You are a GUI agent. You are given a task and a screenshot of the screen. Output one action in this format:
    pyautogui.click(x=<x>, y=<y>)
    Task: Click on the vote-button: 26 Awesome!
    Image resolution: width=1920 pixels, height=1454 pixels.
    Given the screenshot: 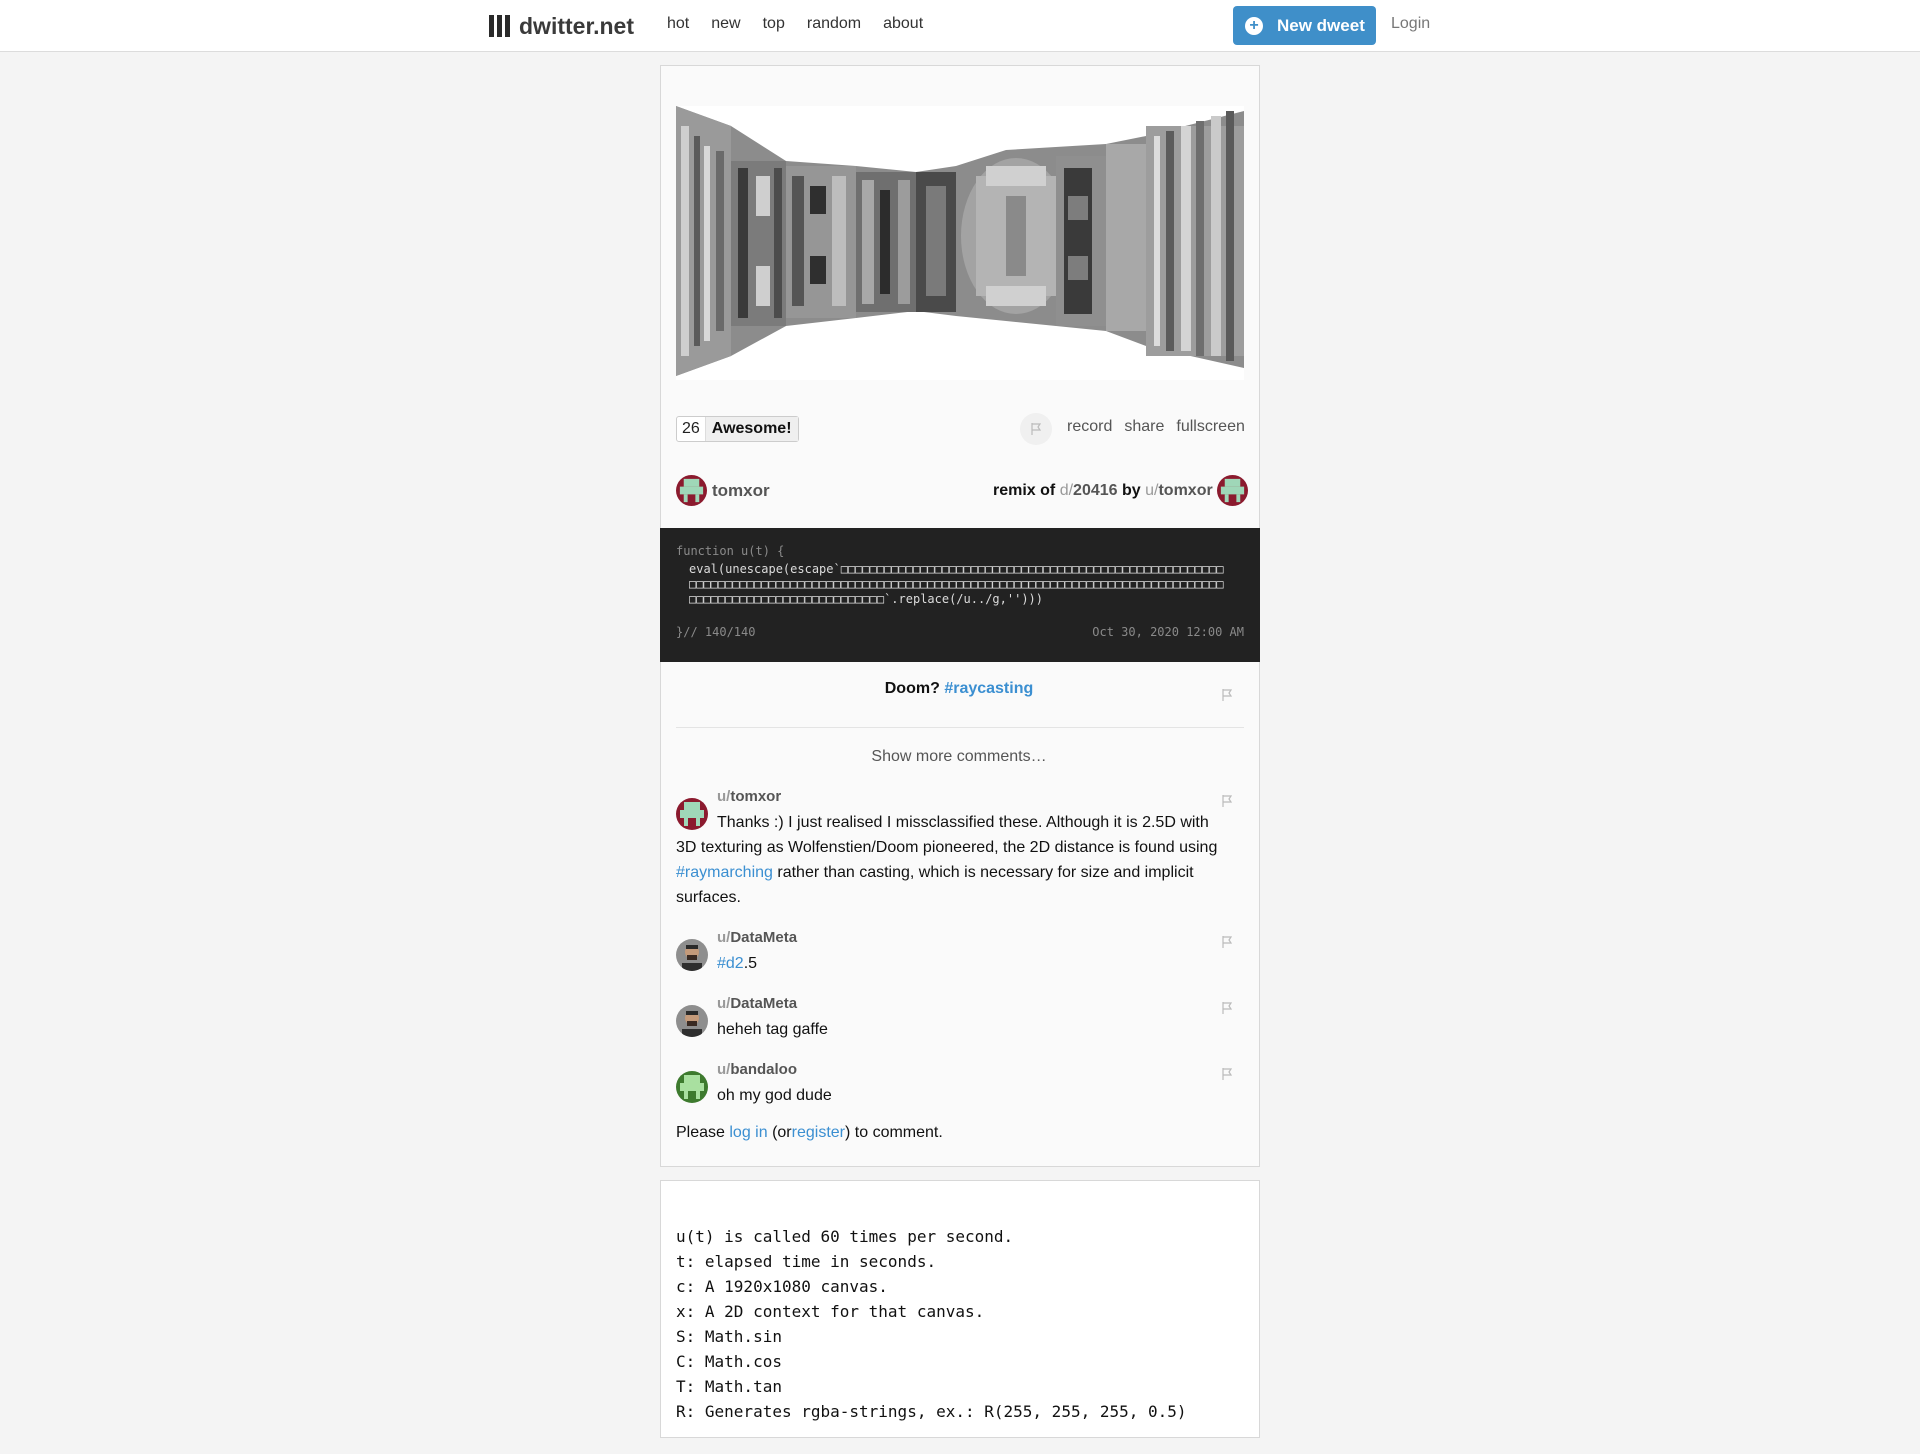 What is the action you would take?
    pyautogui.click(x=737, y=429)
    